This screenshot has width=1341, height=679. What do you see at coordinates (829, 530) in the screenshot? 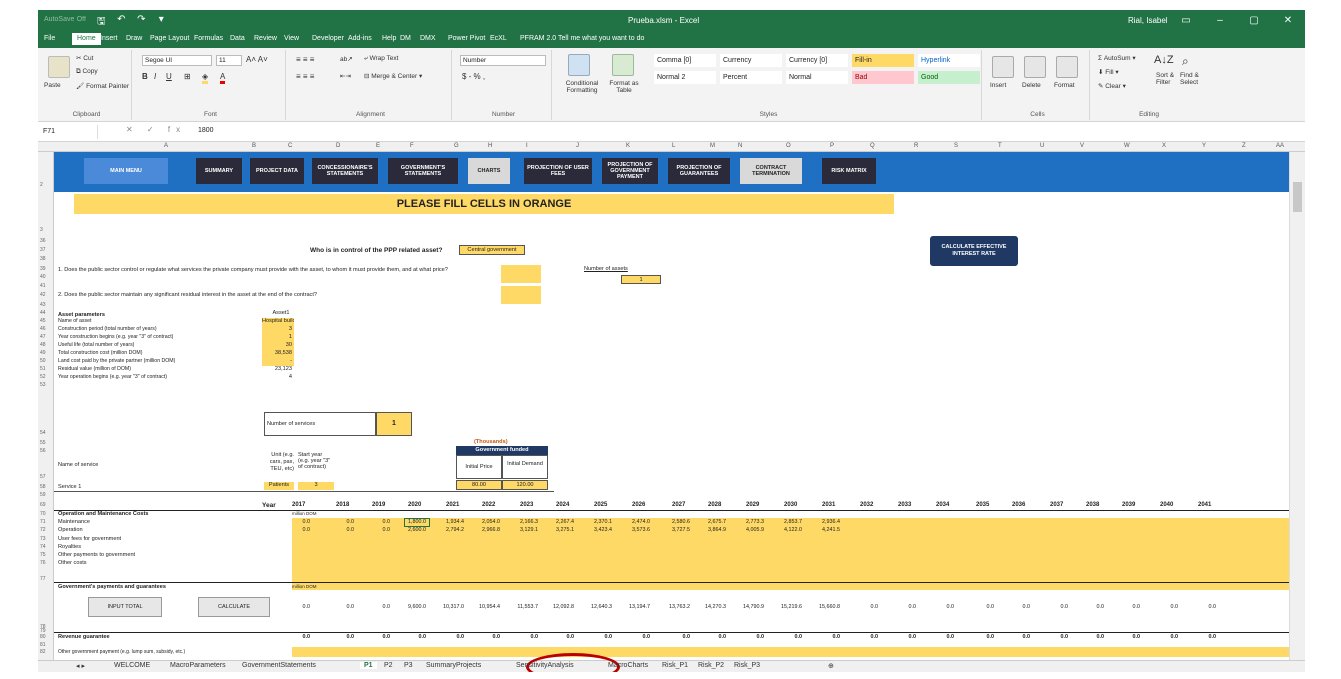
I see `operation-value: 4,241.5` at bounding box center [829, 530].